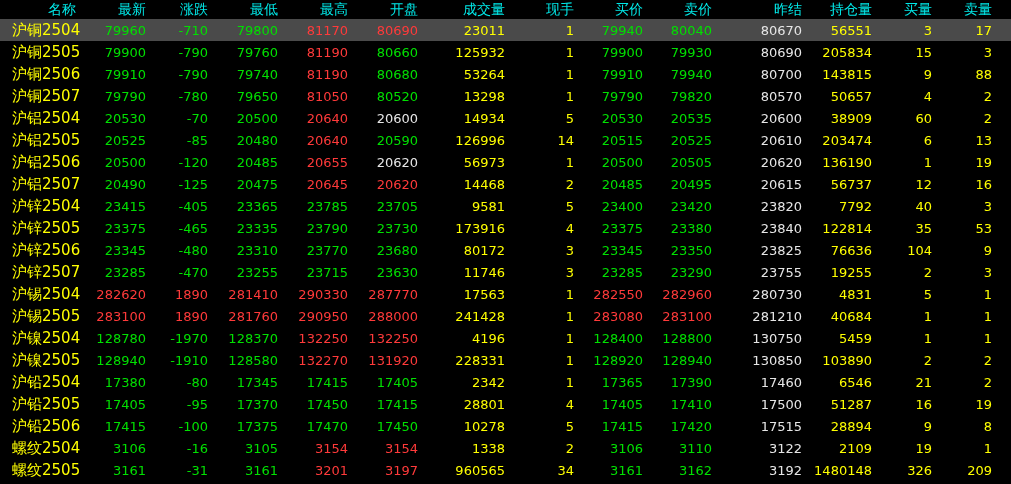 The image size is (1011, 484). What do you see at coordinates (505, 250) in the screenshot?
I see `table-row: 沪锌2506 23345 -480 23310 23770 23680 80172 3 23345 23350 23825 76636 104 9` at bounding box center [505, 250].